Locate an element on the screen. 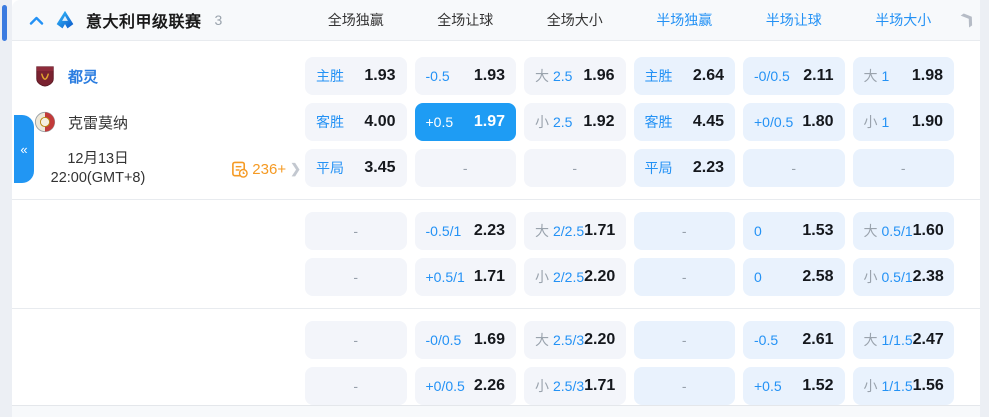  odds-value: 1.96 is located at coordinates (599, 75).